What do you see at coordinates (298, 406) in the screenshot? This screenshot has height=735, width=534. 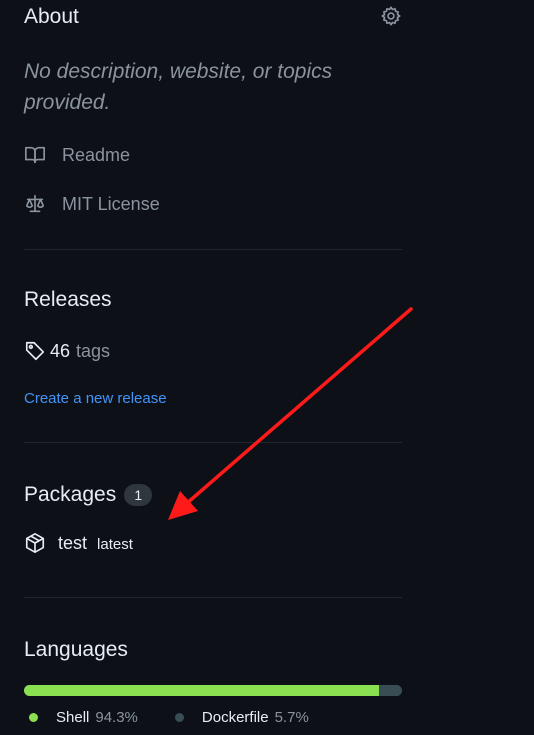 I see `arrow-shaft` at bounding box center [298, 406].